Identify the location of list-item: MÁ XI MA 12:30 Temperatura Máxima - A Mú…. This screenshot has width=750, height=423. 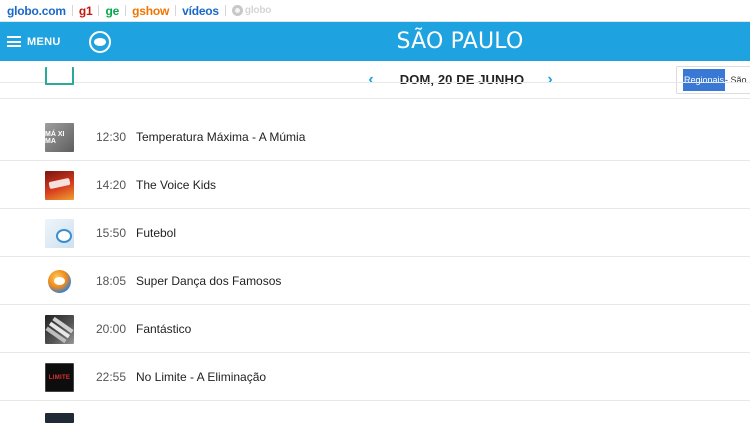
(375, 137).